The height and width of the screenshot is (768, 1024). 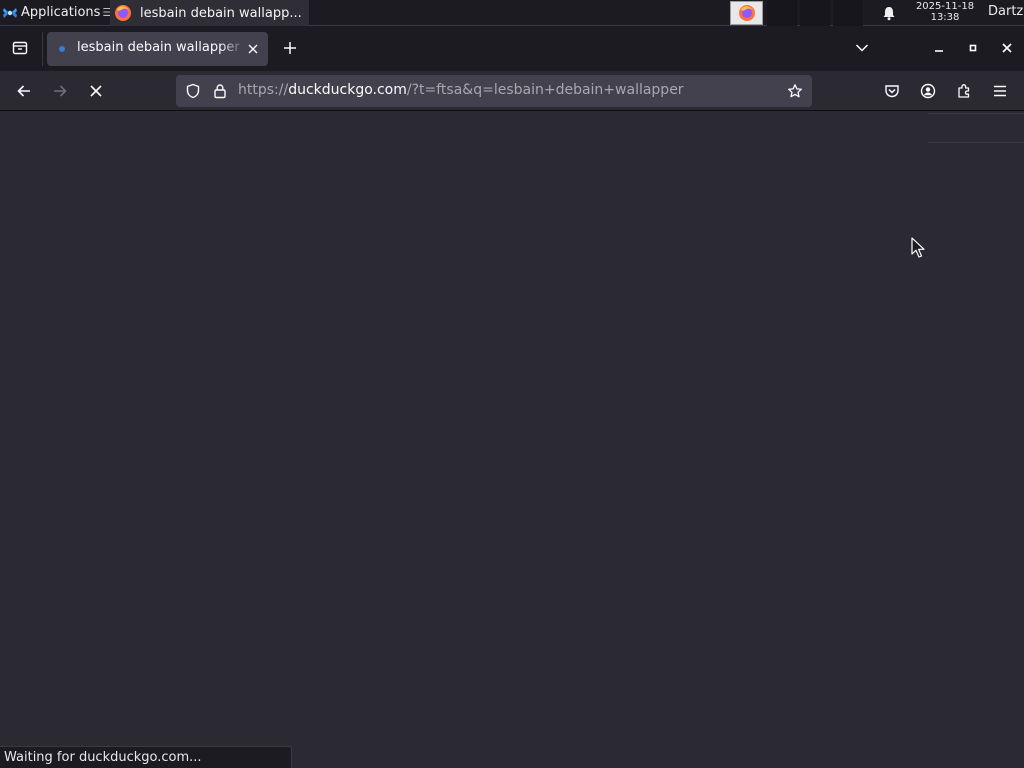 I want to click on tab-strip: lesbain debain wallapper, so click(x=512, y=48).